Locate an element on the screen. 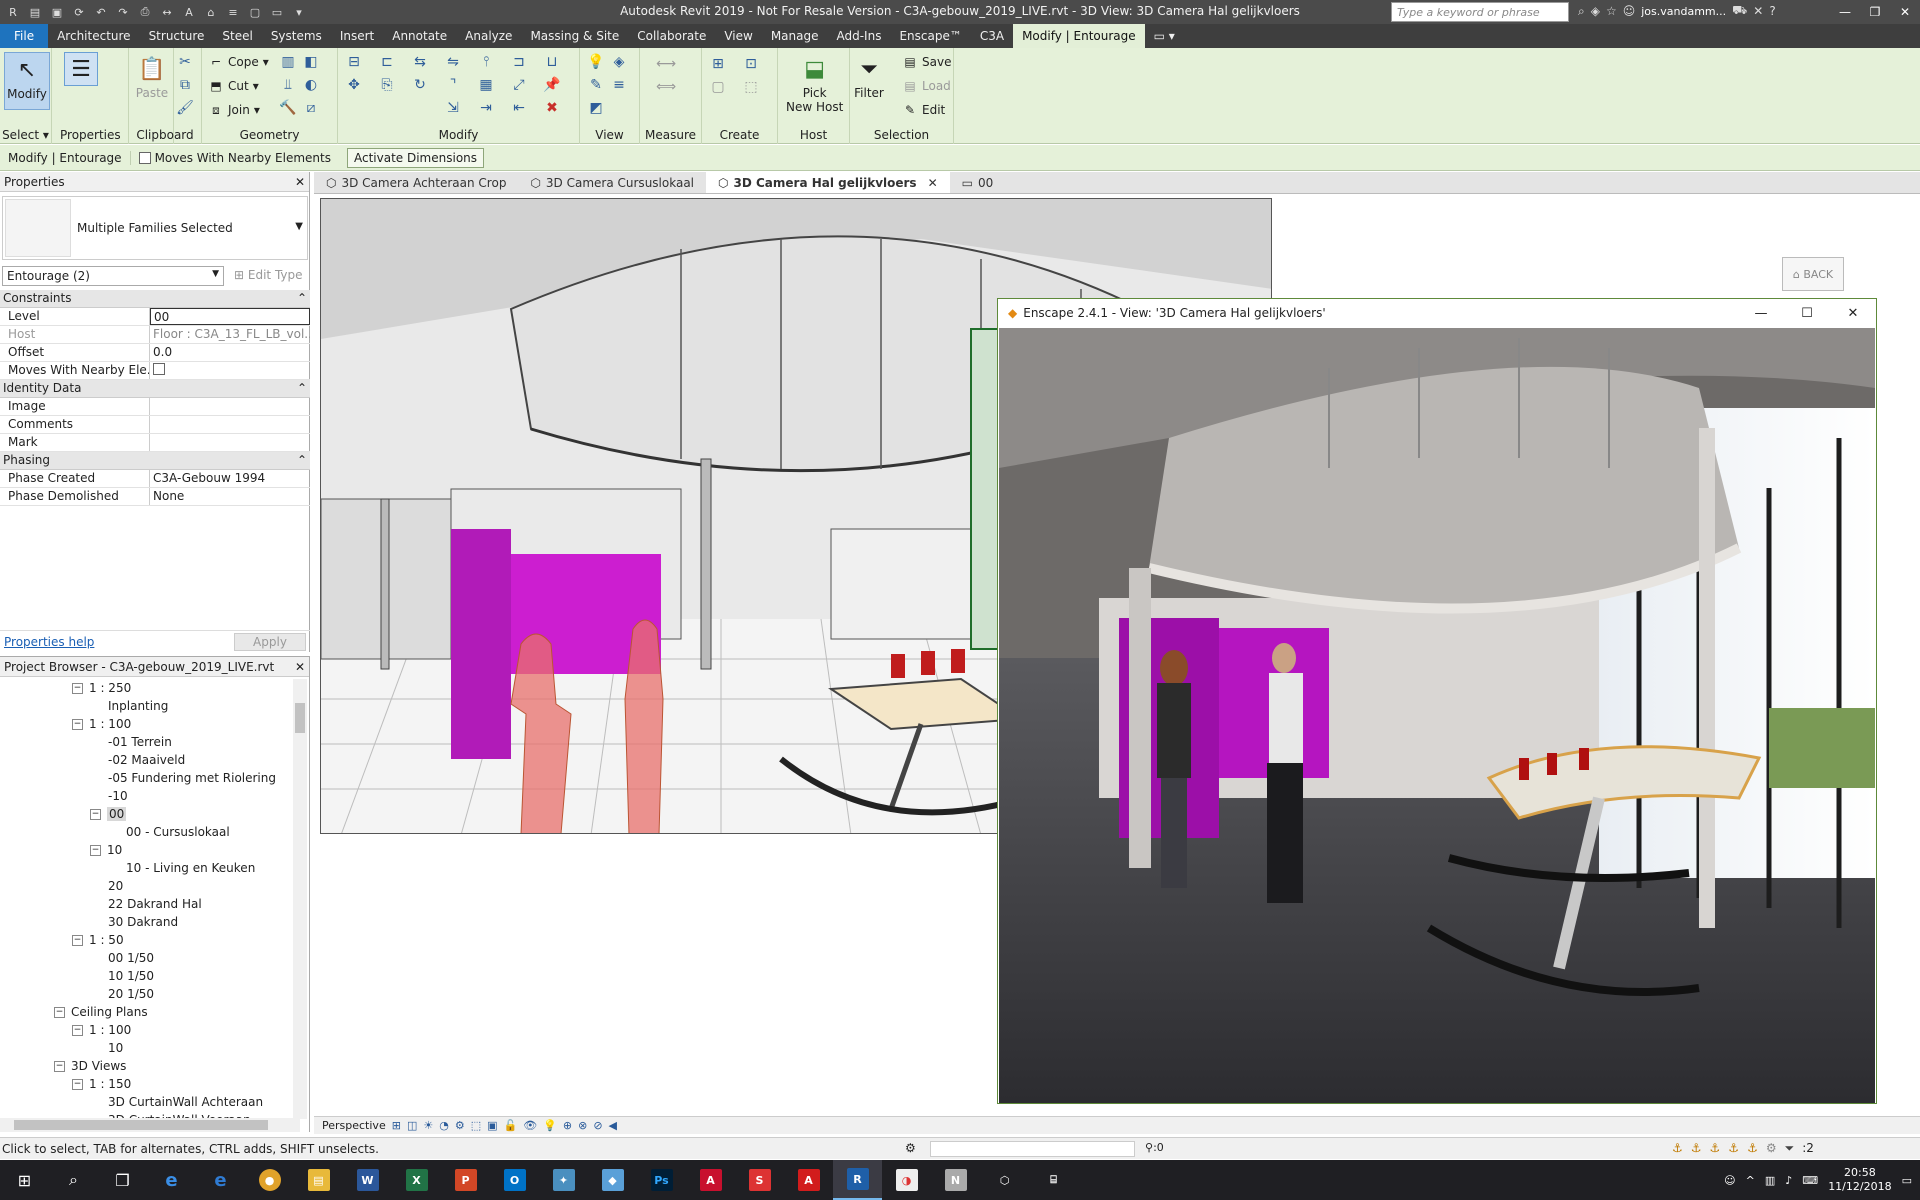  offset-icon: ⊏ is located at coordinates (387, 62).